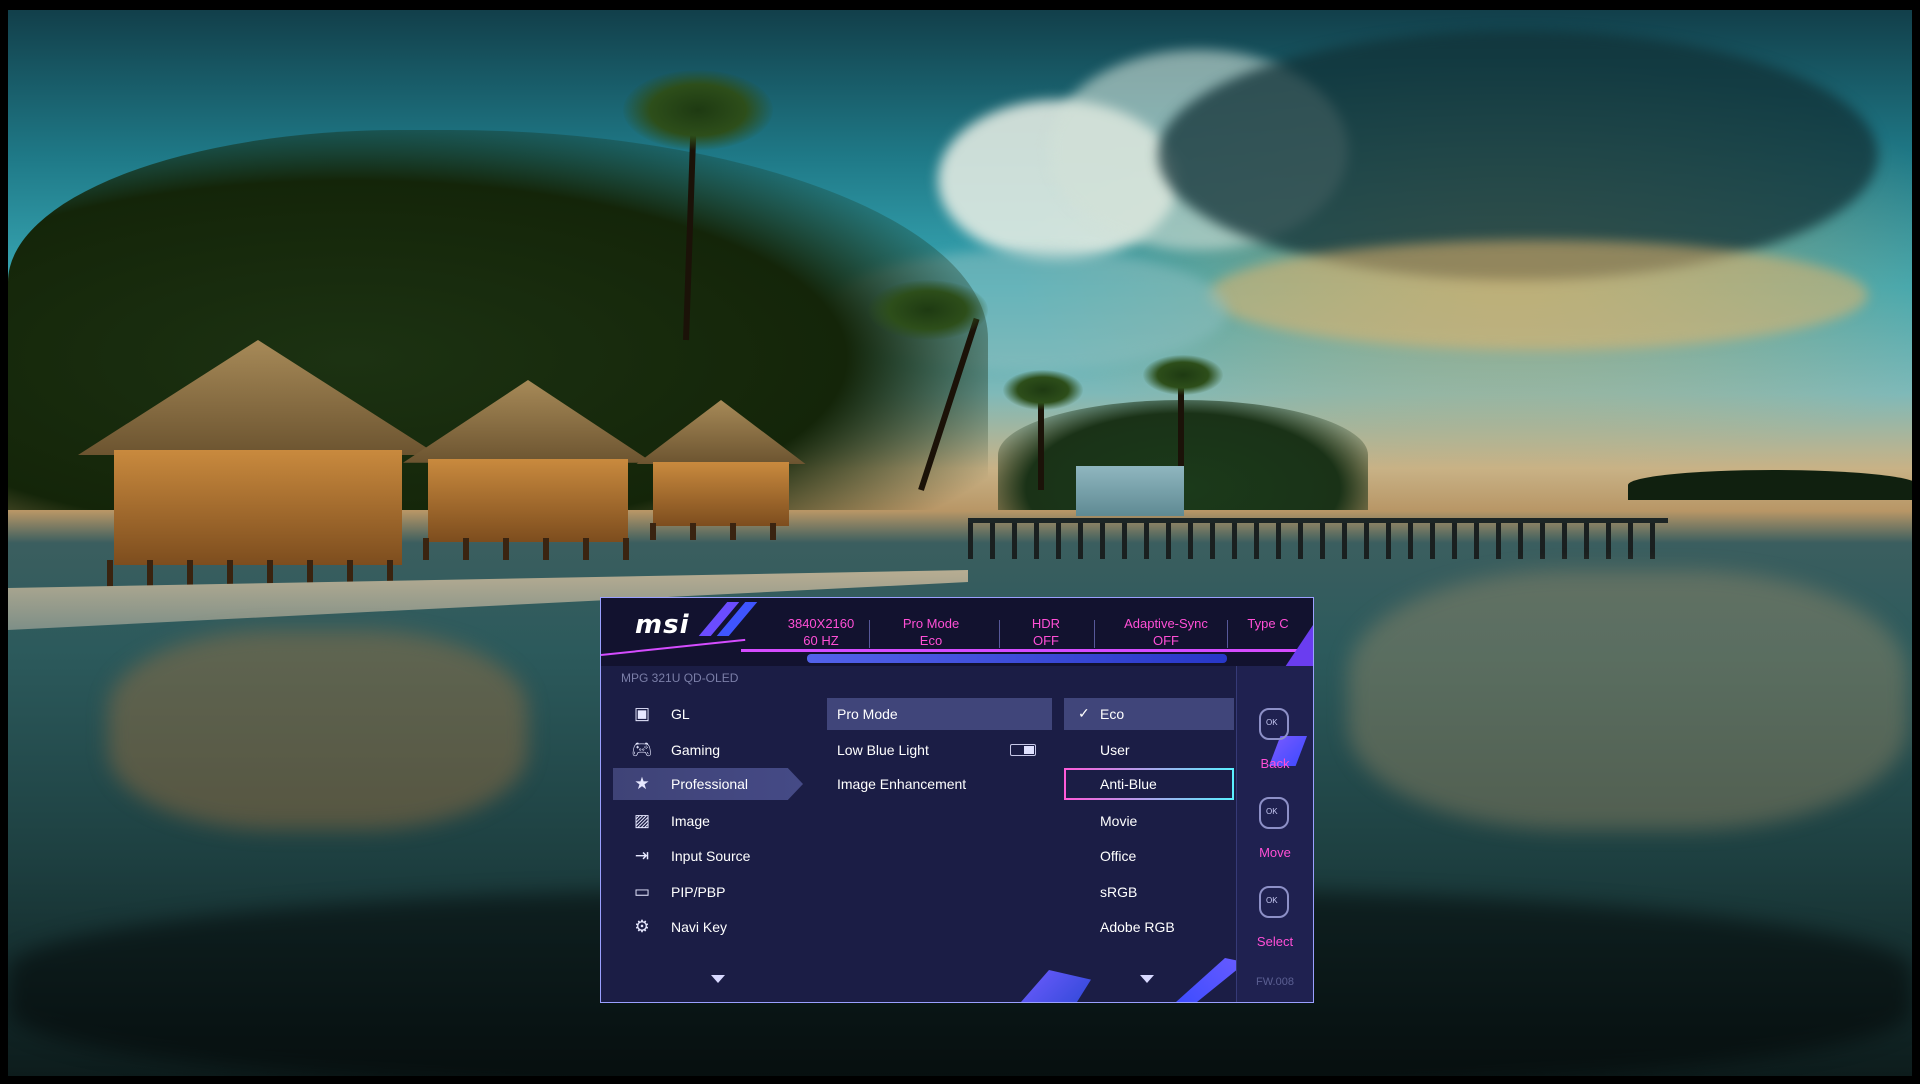 The height and width of the screenshot is (1084, 1920). Describe the element at coordinates (642, 749) in the screenshot. I see `gamepad-icon: 🎮︎` at that location.